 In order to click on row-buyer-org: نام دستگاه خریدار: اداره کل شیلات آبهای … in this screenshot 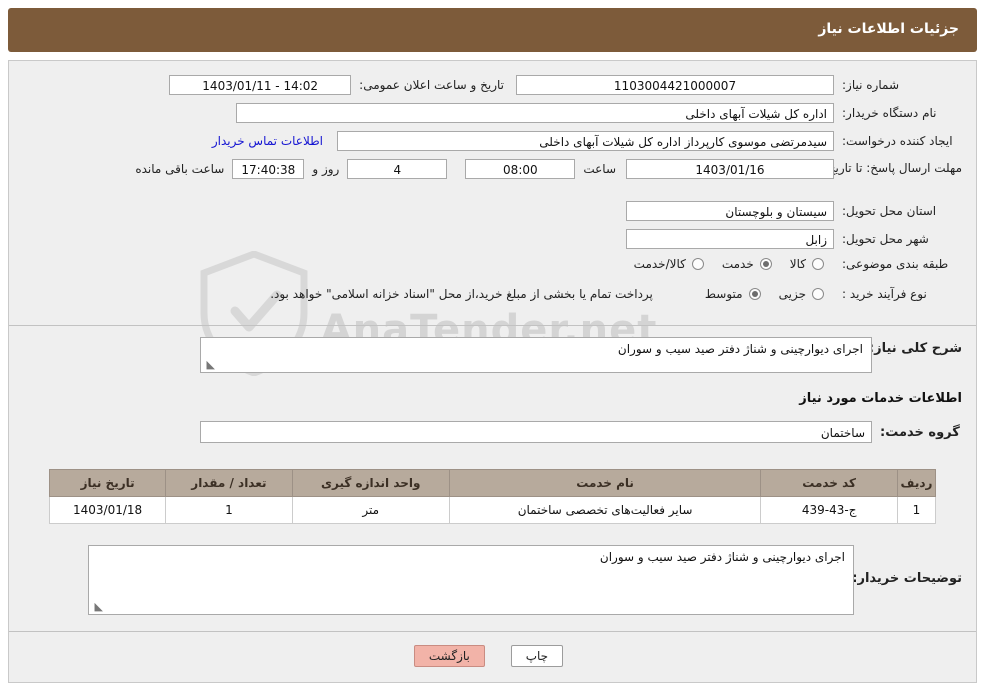, I will do `click(599, 113)`.